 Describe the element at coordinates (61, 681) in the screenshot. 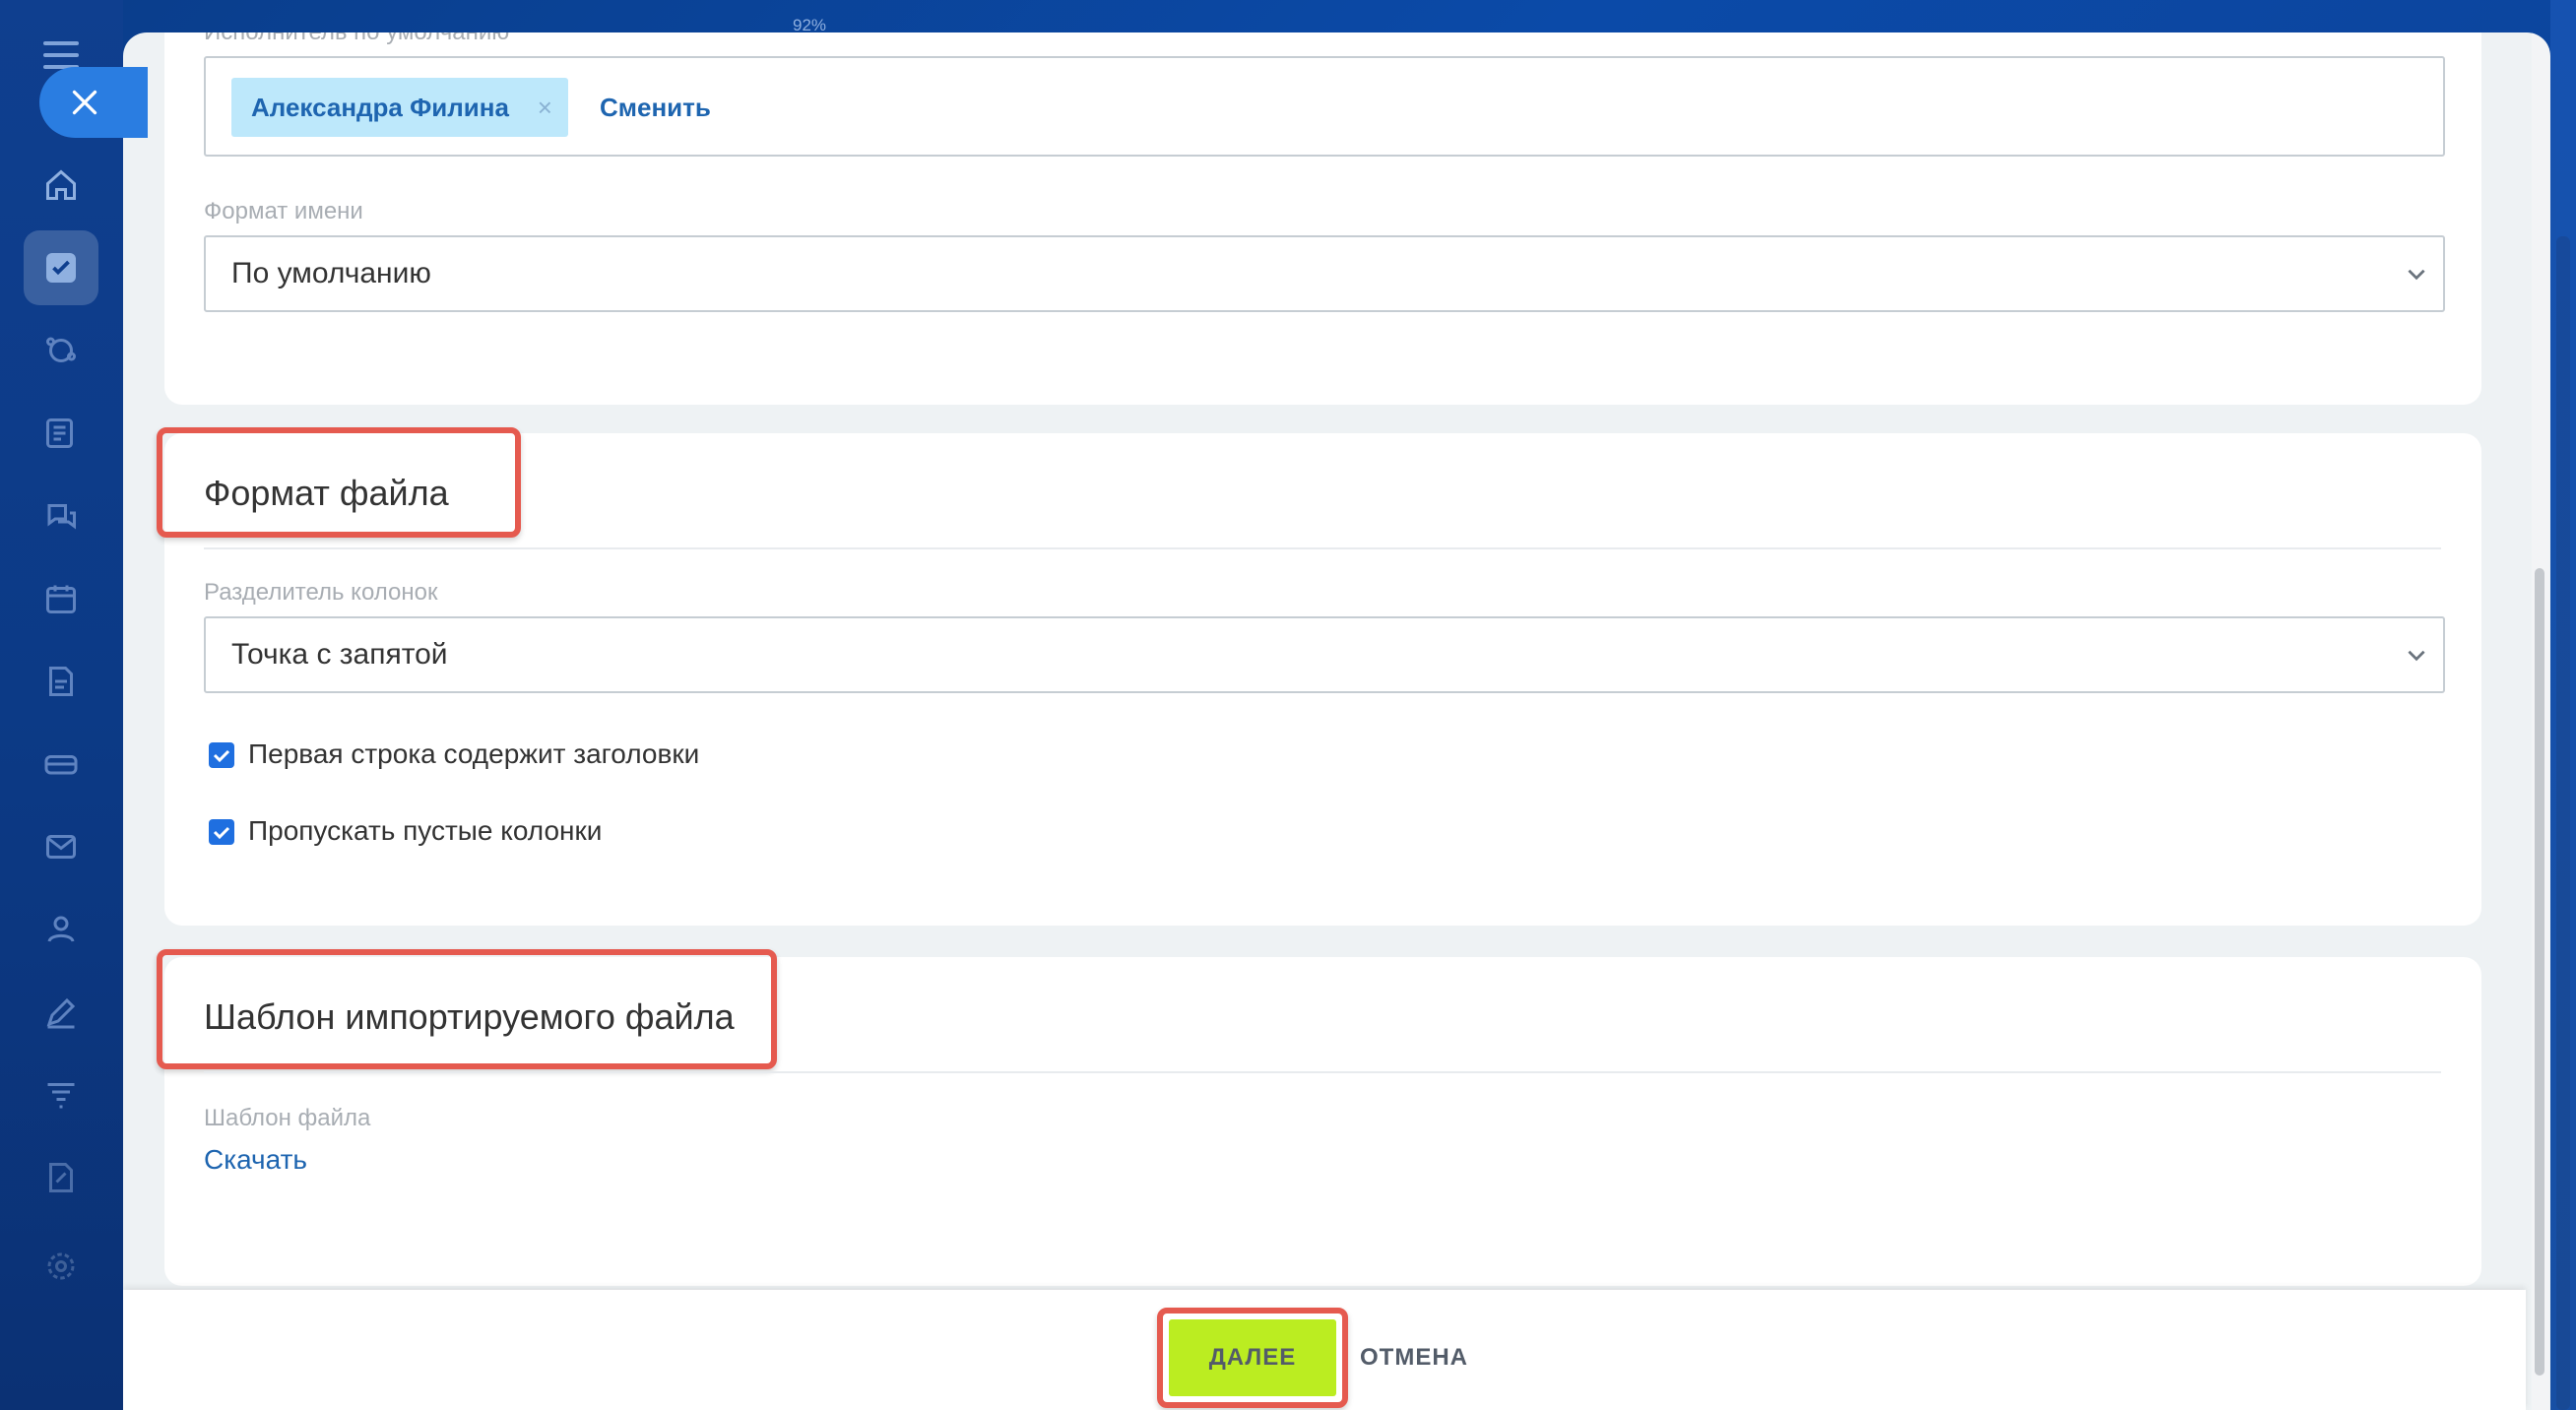

I see `document-icon` at that location.